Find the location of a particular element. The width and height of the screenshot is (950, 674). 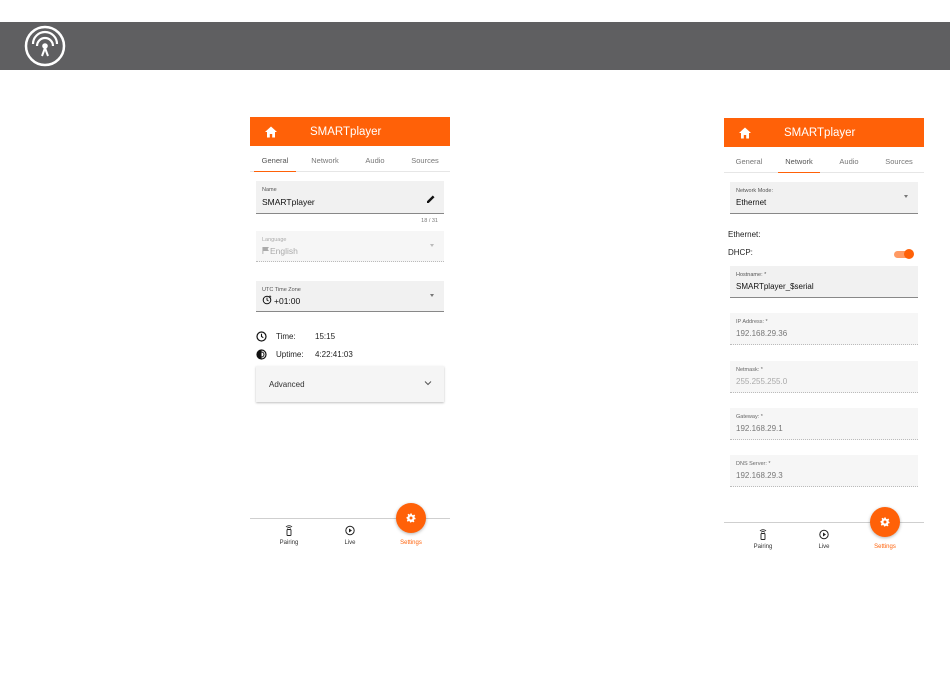

name-field-value: SMARTplayer is located at coordinates (288, 202).